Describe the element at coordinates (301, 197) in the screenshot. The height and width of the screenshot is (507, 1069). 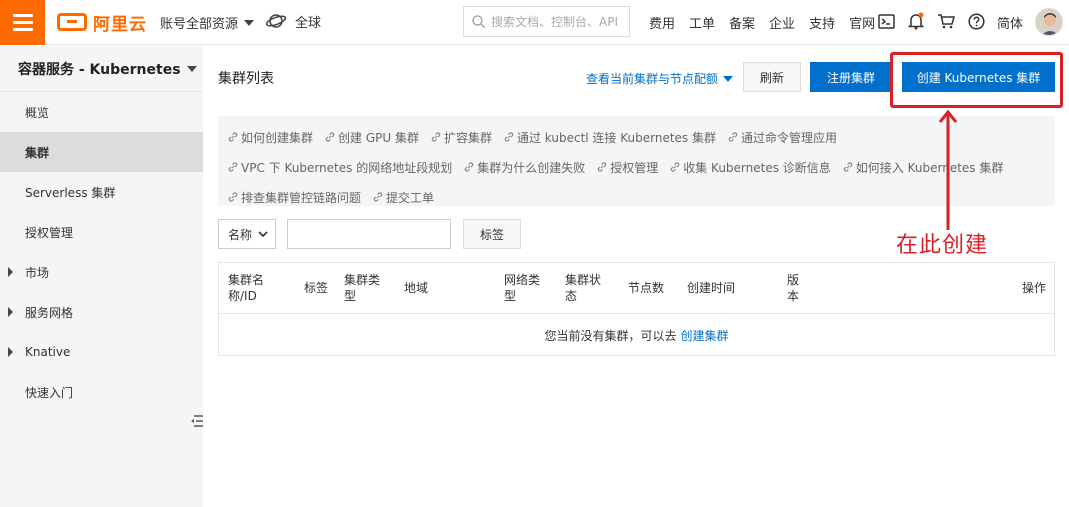
I see `help-link-text: 排查集群管控链路问题` at that location.